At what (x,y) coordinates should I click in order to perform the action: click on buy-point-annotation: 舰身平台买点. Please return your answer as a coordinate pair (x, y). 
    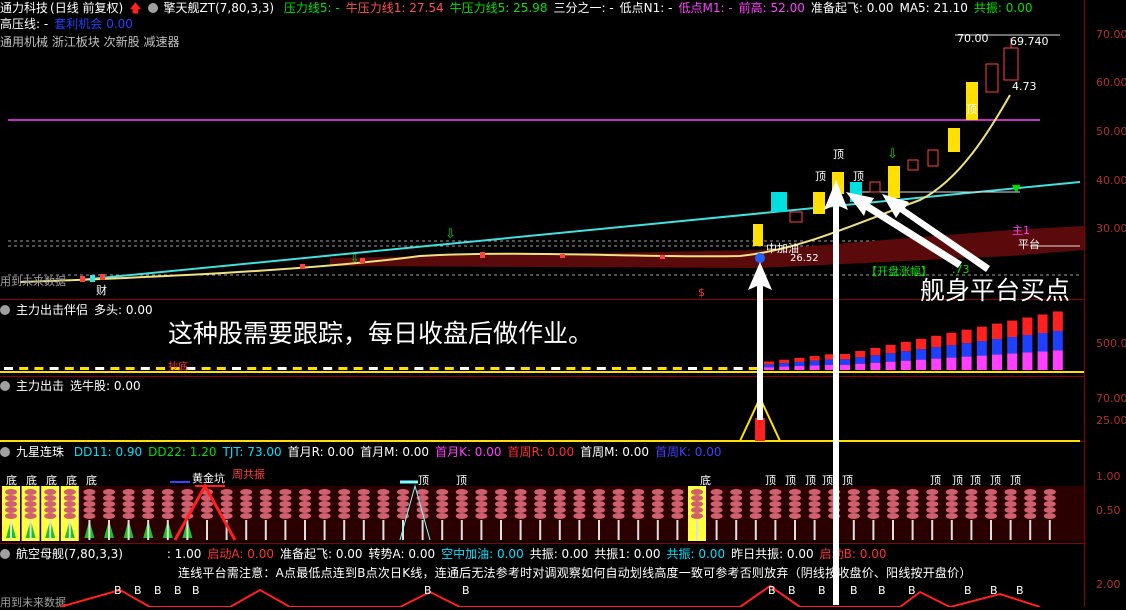
    Looking at the image, I should click on (995, 290).